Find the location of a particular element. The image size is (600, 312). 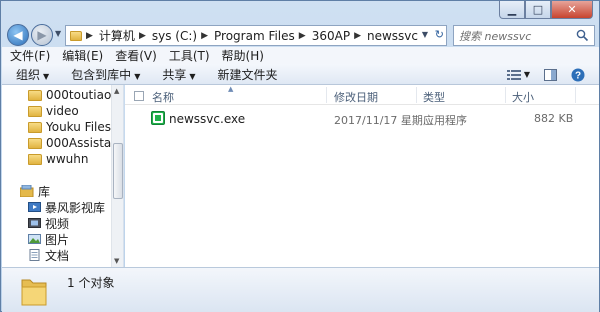

breadcrumb-computer: 计算机 is located at coordinates (117, 35).